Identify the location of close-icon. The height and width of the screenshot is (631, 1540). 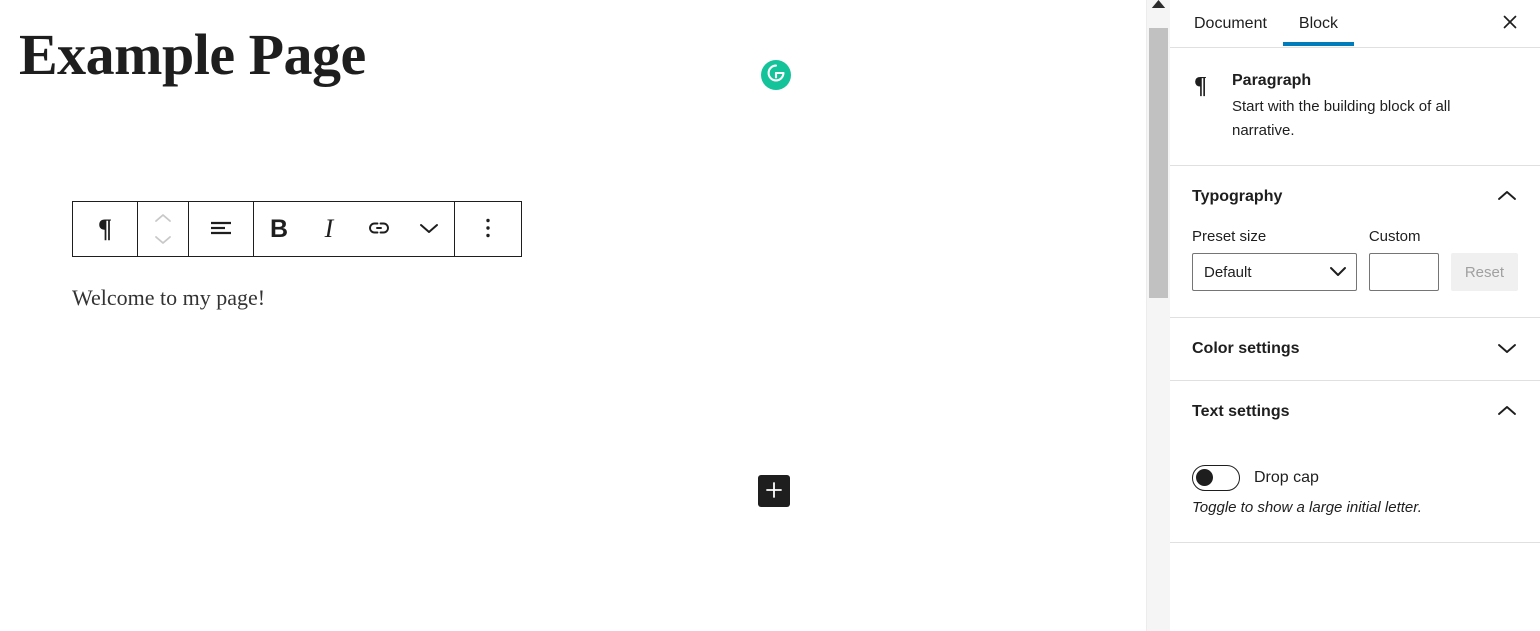
(1510, 23).